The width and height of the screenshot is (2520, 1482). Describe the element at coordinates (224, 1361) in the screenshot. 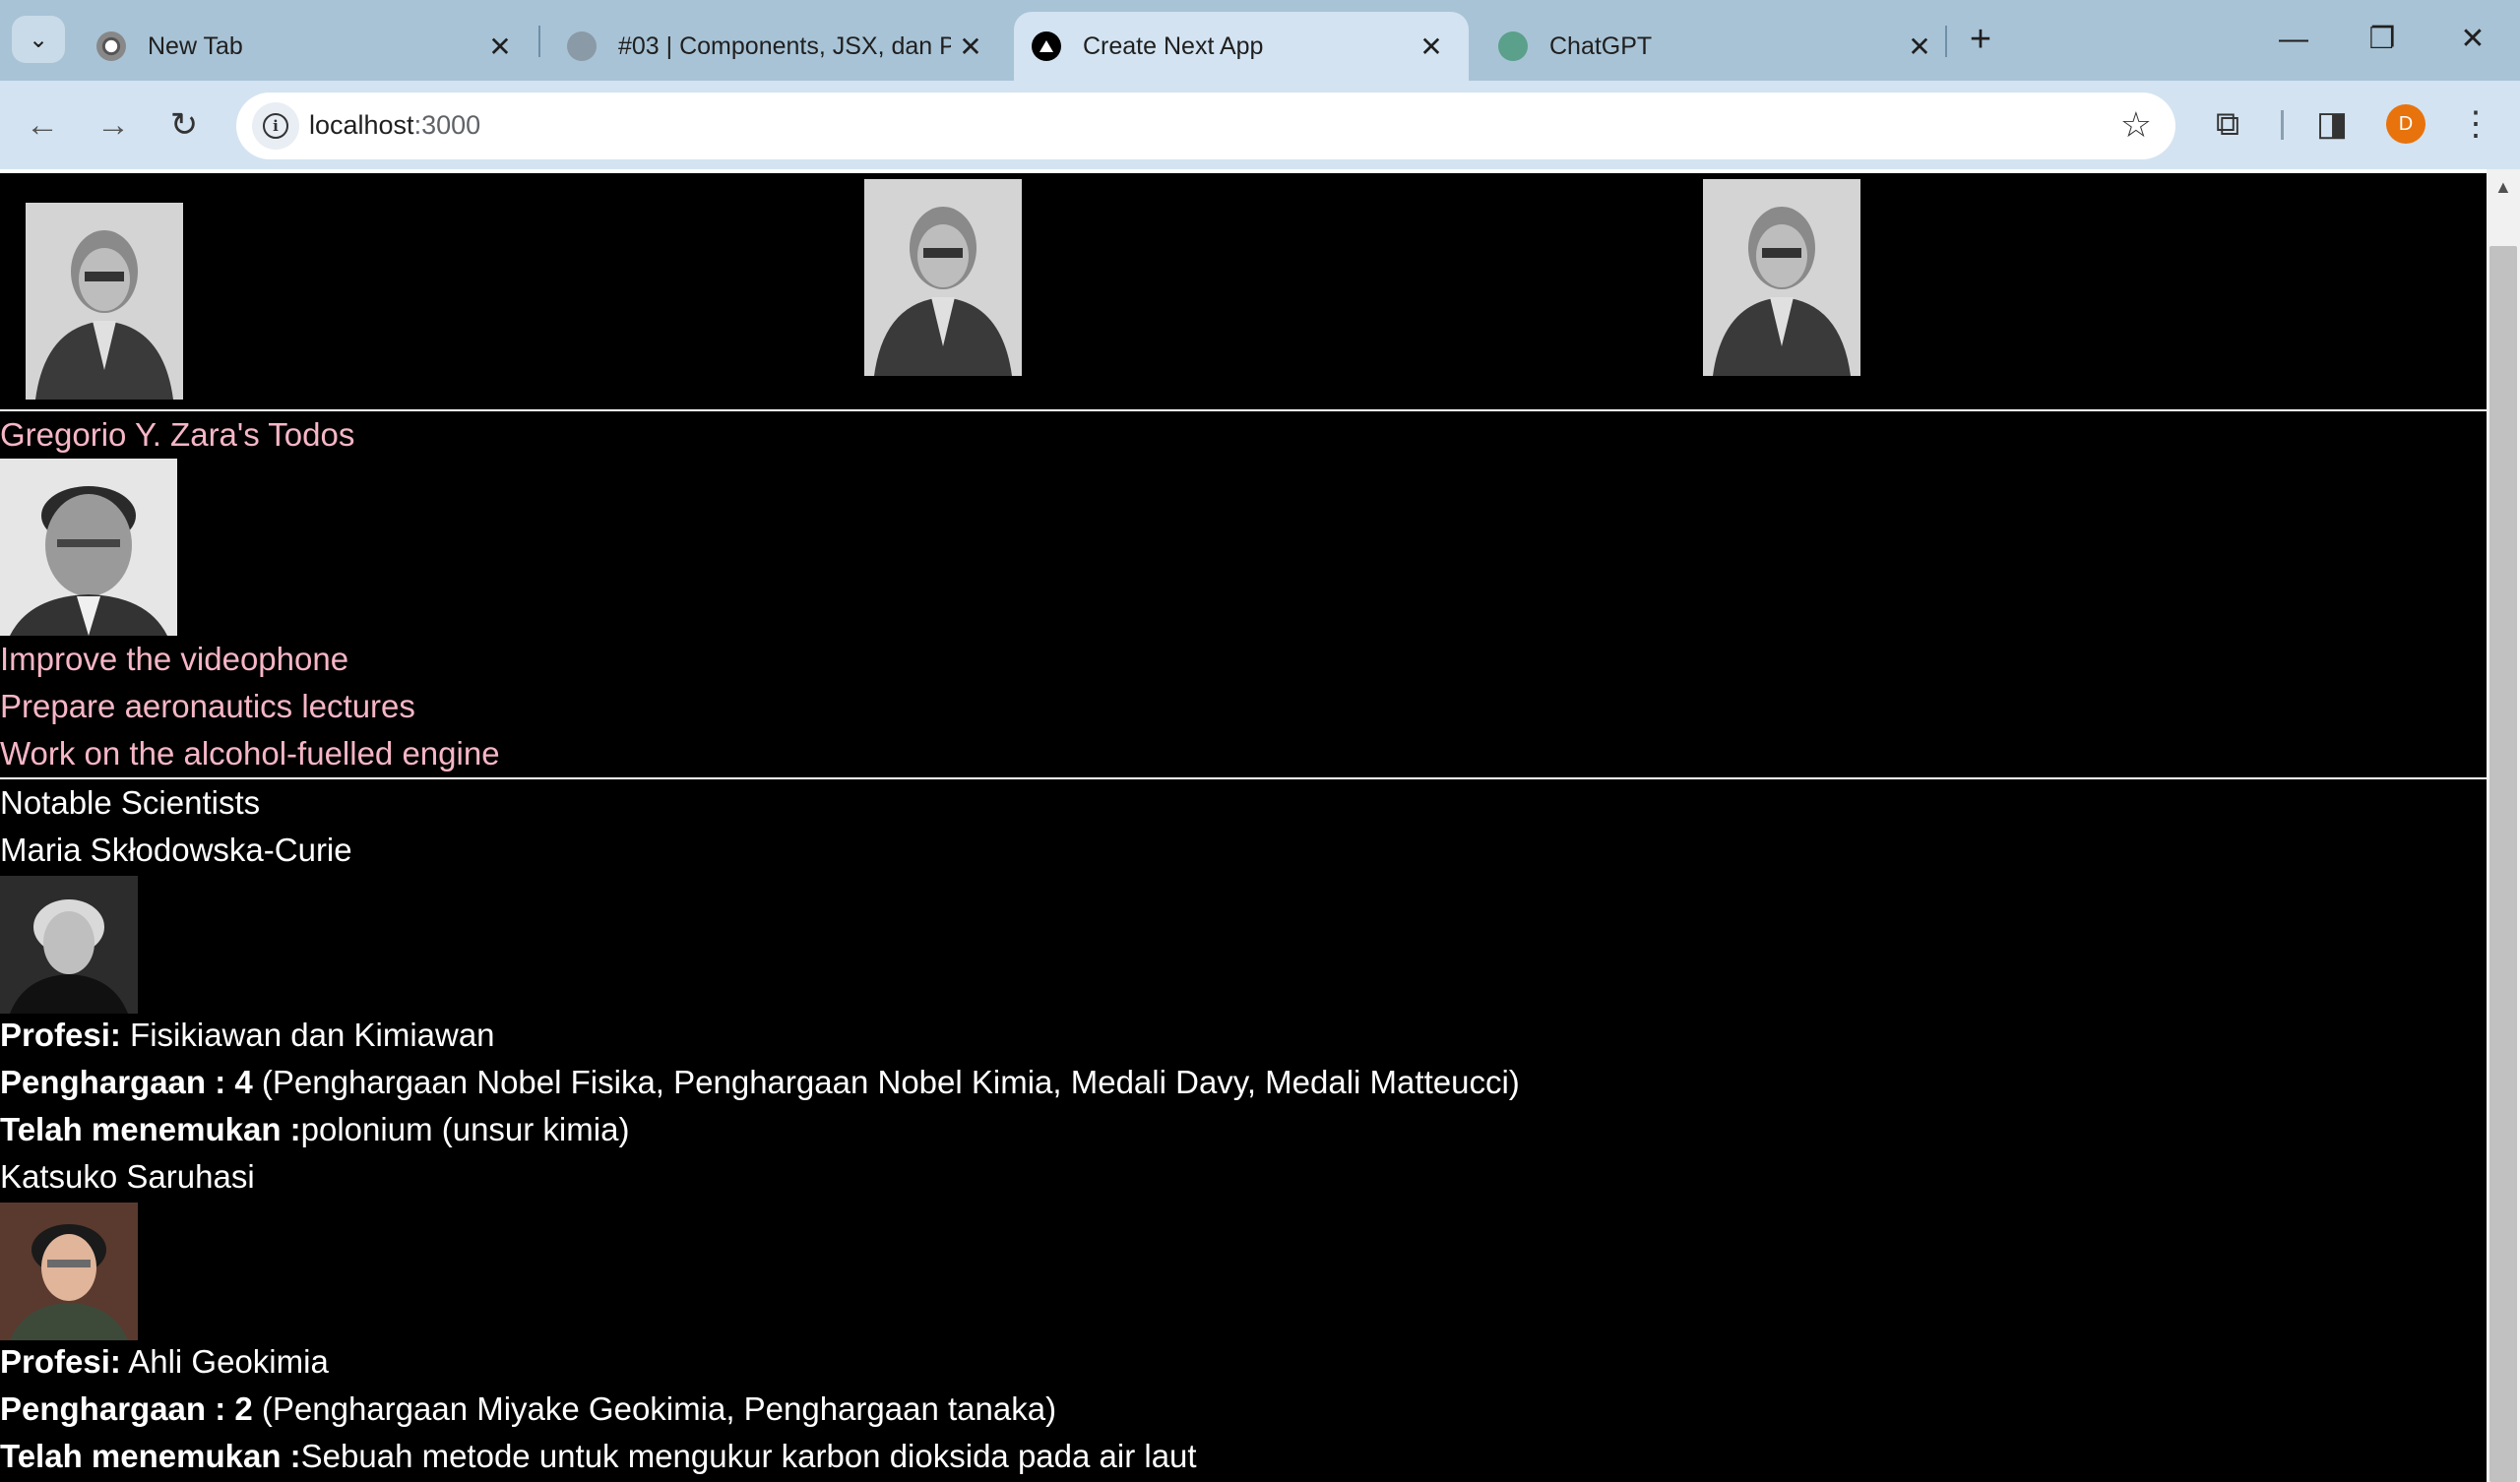

I see `profession-value: Ahli Geokimia` at that location.